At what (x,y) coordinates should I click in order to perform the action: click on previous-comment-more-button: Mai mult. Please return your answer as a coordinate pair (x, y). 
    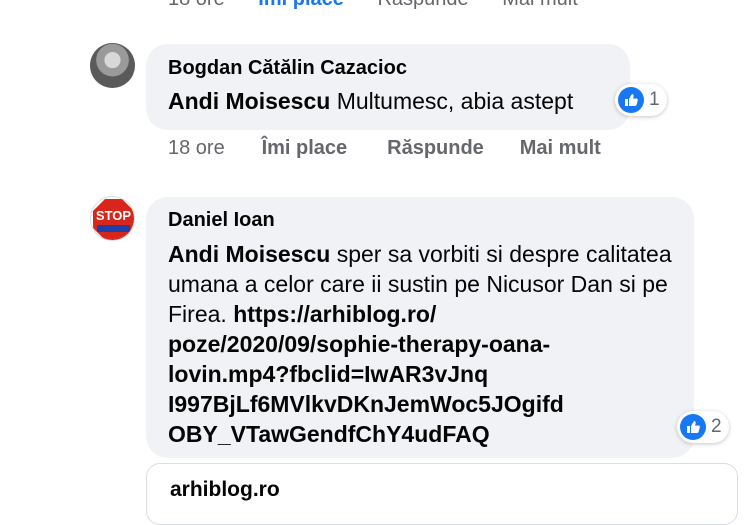
    Looking at the image, I should click on (540, 5).